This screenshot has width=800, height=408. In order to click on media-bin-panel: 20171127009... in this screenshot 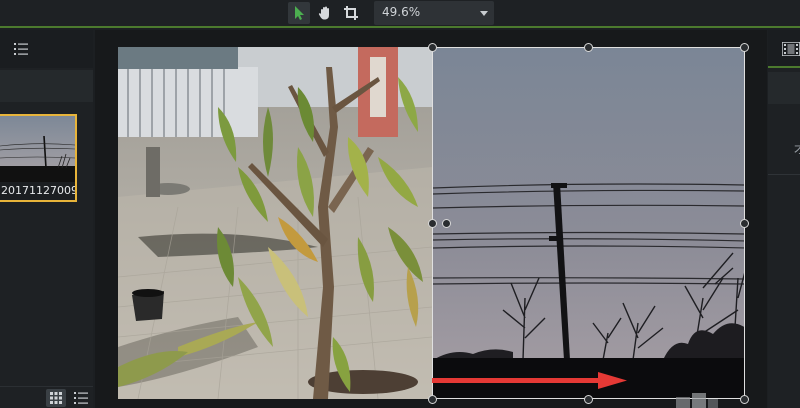, I will do `click(46, 219)`.